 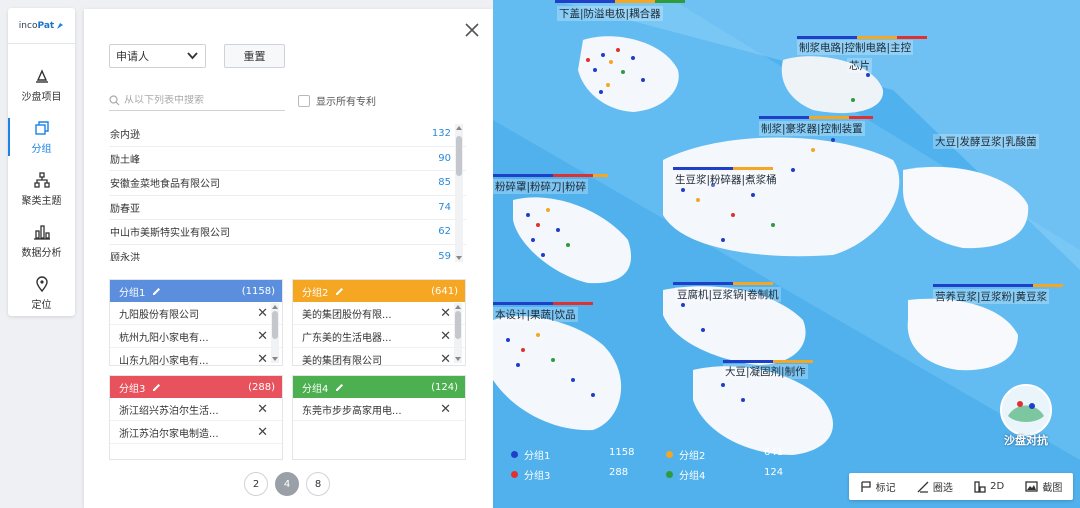 I want to click on list-item: 余内逊 132, so click(x=287, y=134).